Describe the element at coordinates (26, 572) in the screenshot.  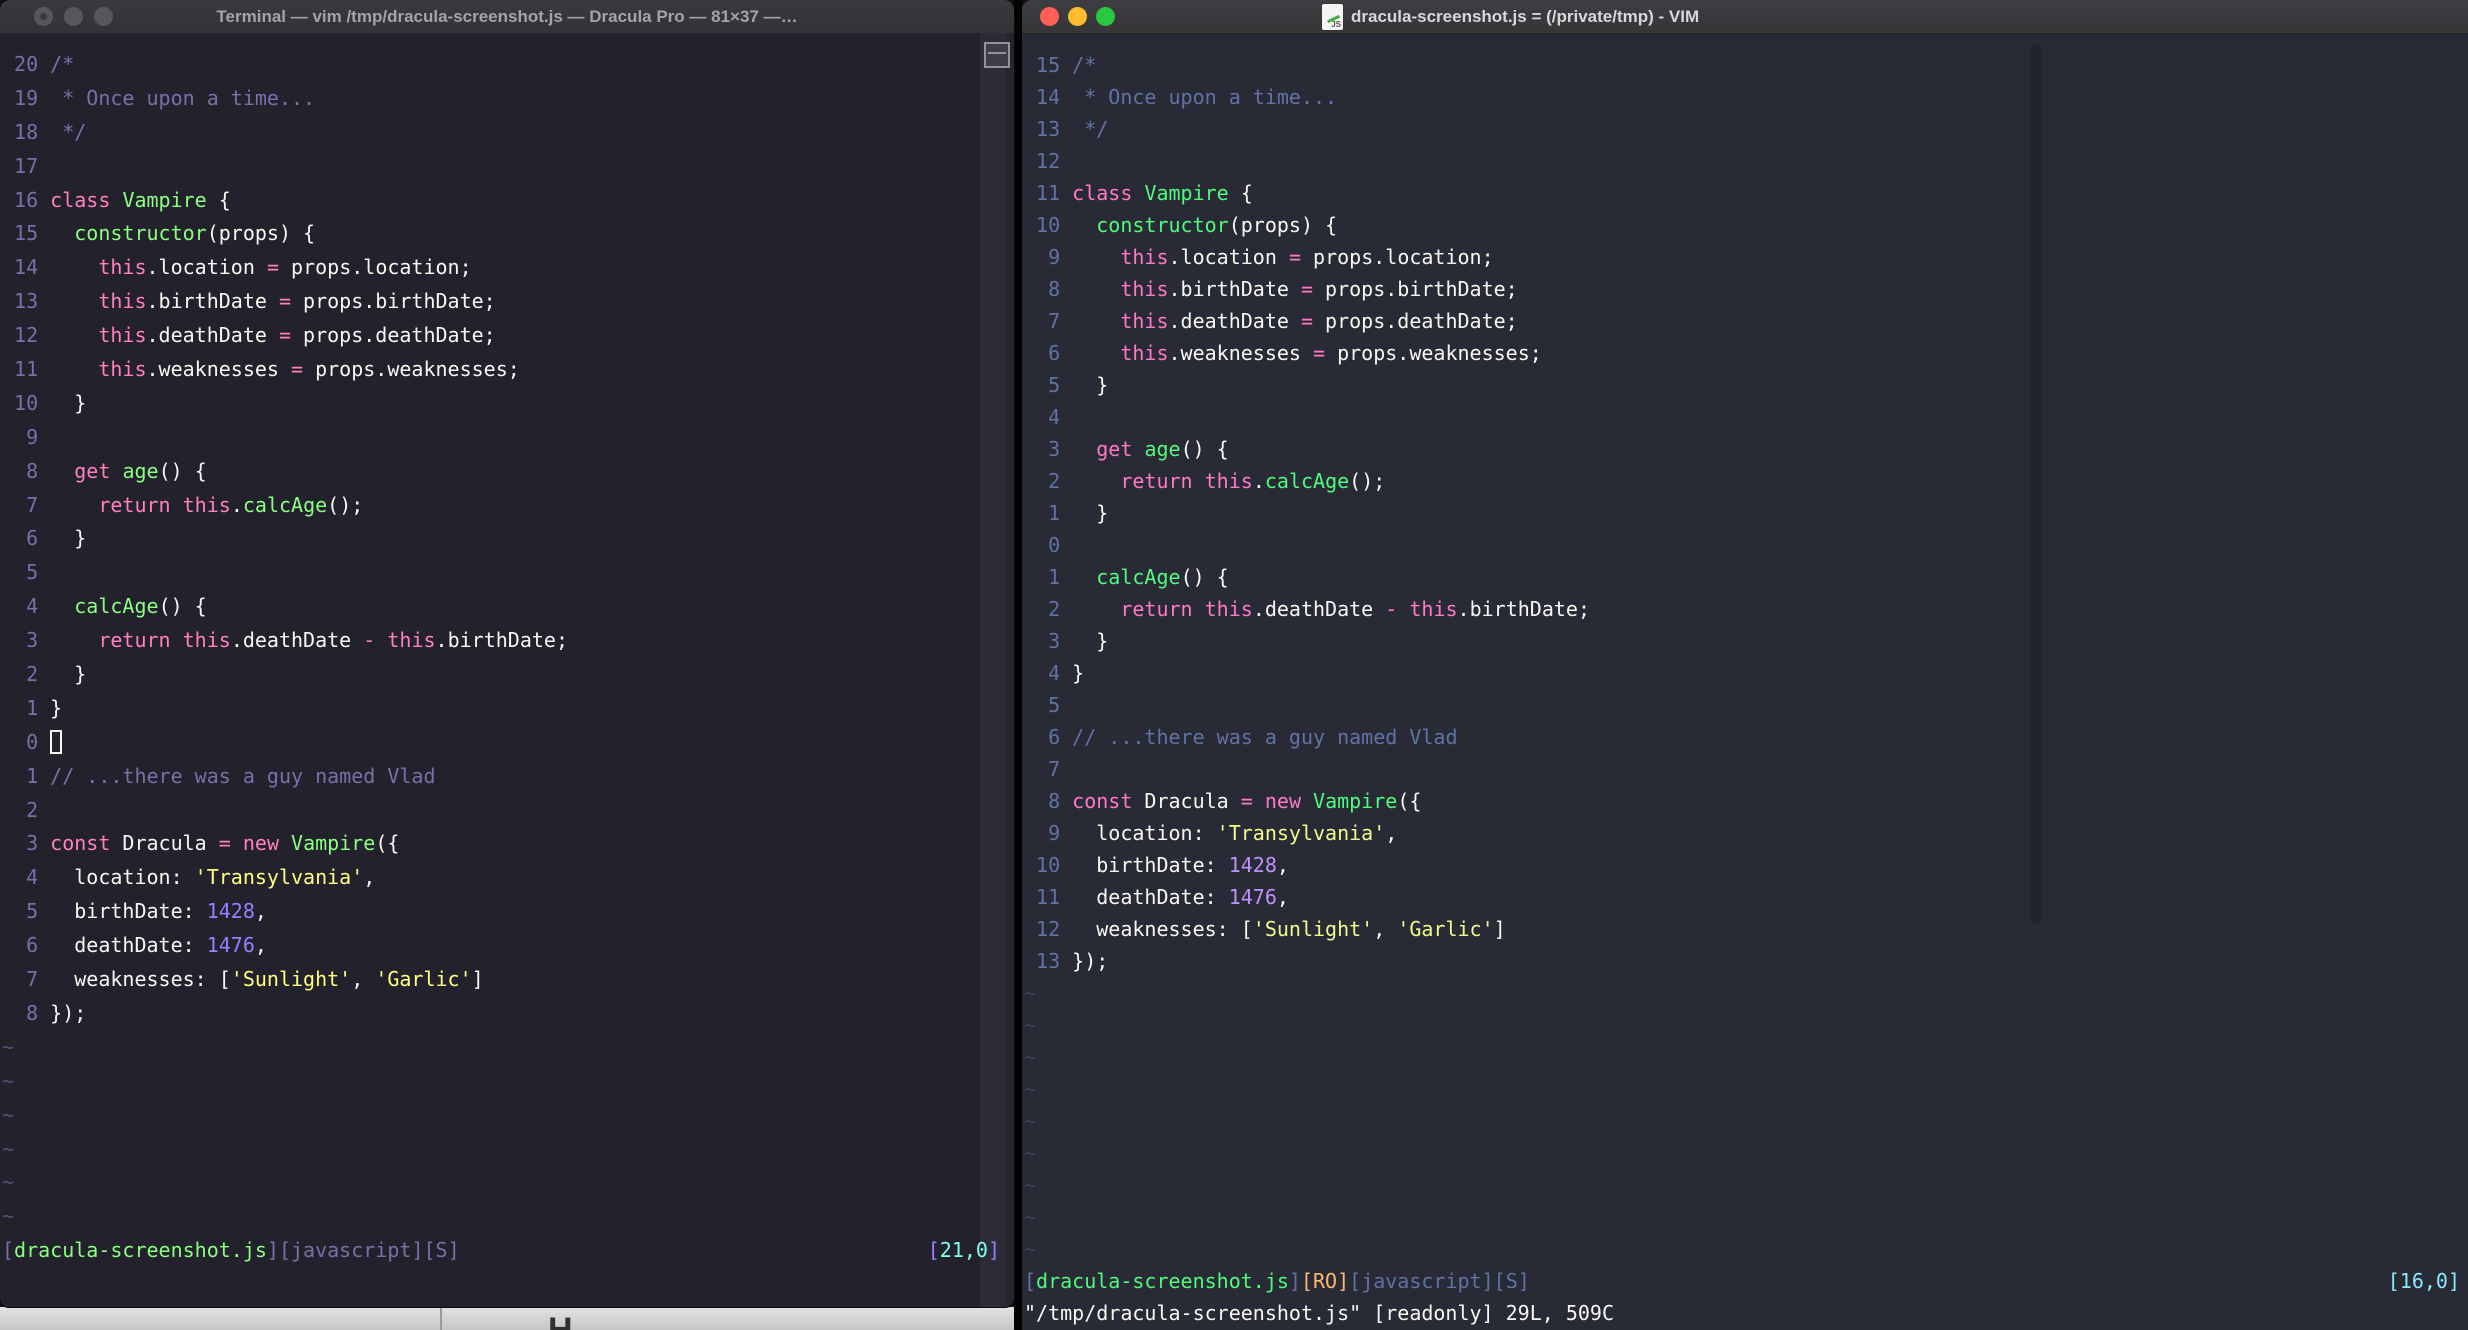
I see `line-number: 5` at that location.